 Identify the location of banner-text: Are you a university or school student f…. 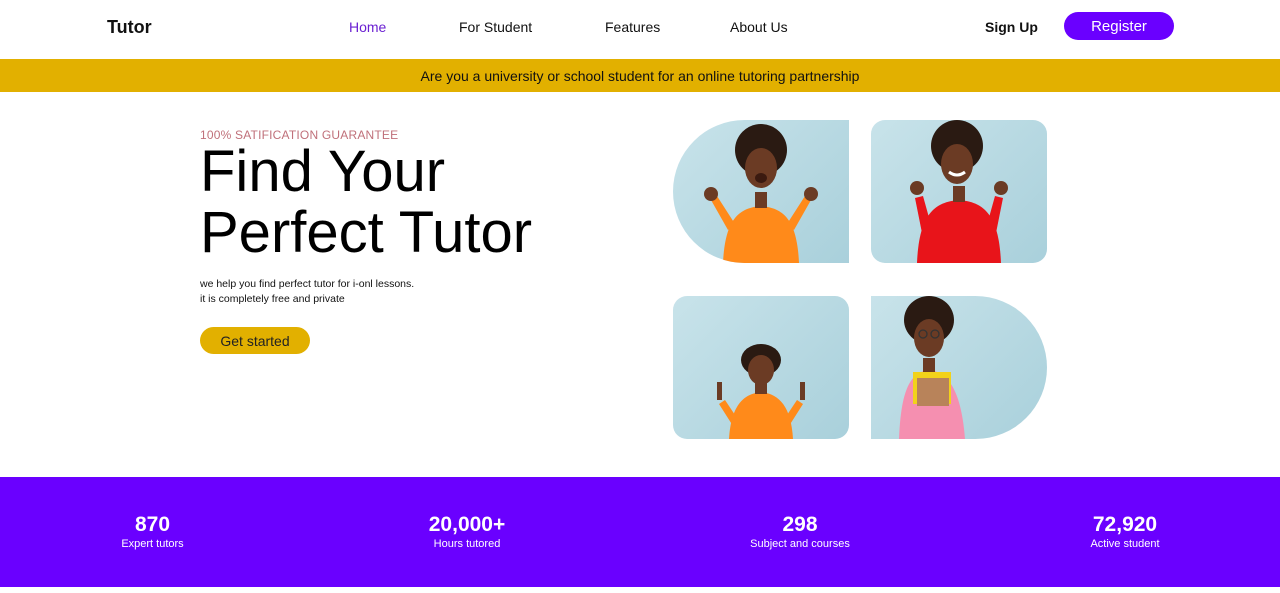
(640, 75).